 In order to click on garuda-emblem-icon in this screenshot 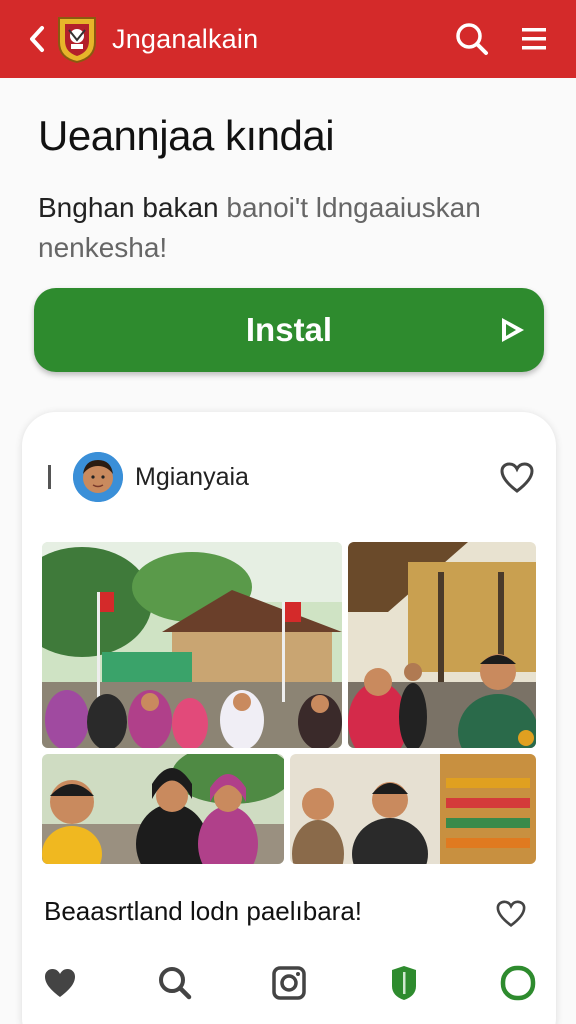, I will do `click(77, 39)`.